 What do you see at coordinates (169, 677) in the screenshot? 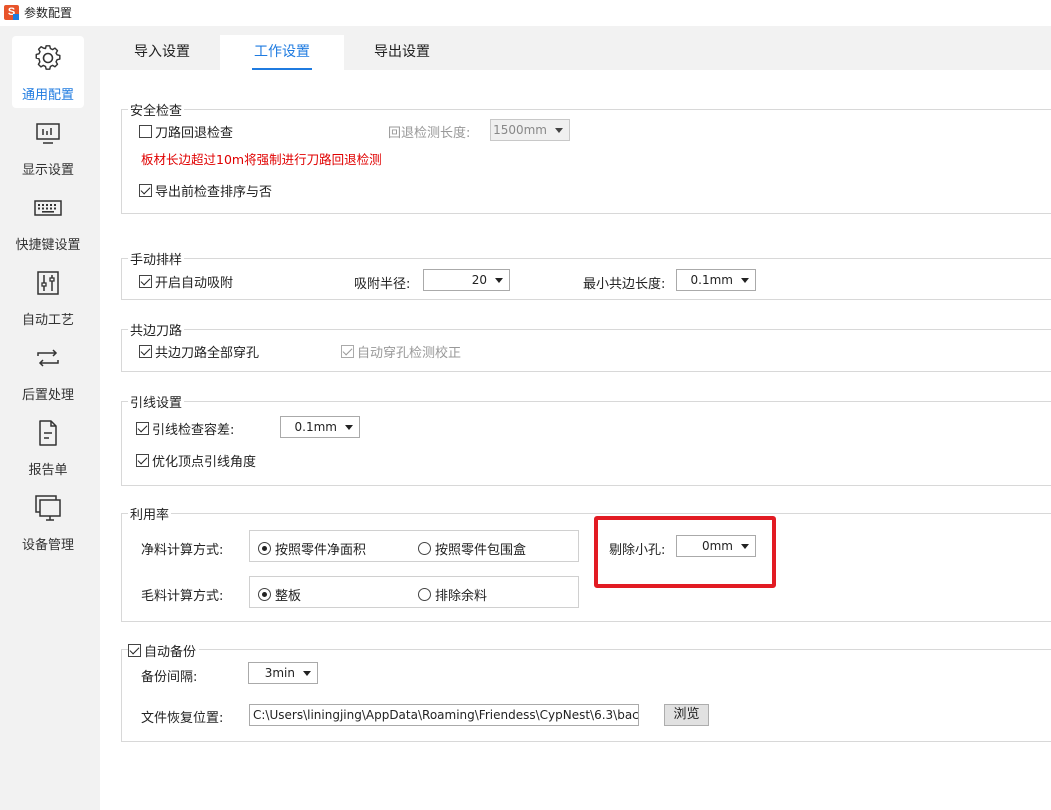
I see `backup-interval-label: 备份间隔:` at bounding box center [169, 677].